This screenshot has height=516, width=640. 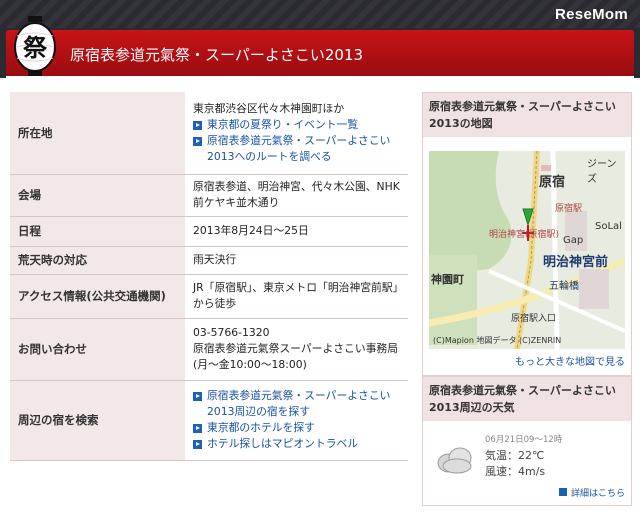 I want to click on row-value: JR「原宿駅」、東京メトロ「明治神宮前駅」から徒歩, so click(x=296, y=296).